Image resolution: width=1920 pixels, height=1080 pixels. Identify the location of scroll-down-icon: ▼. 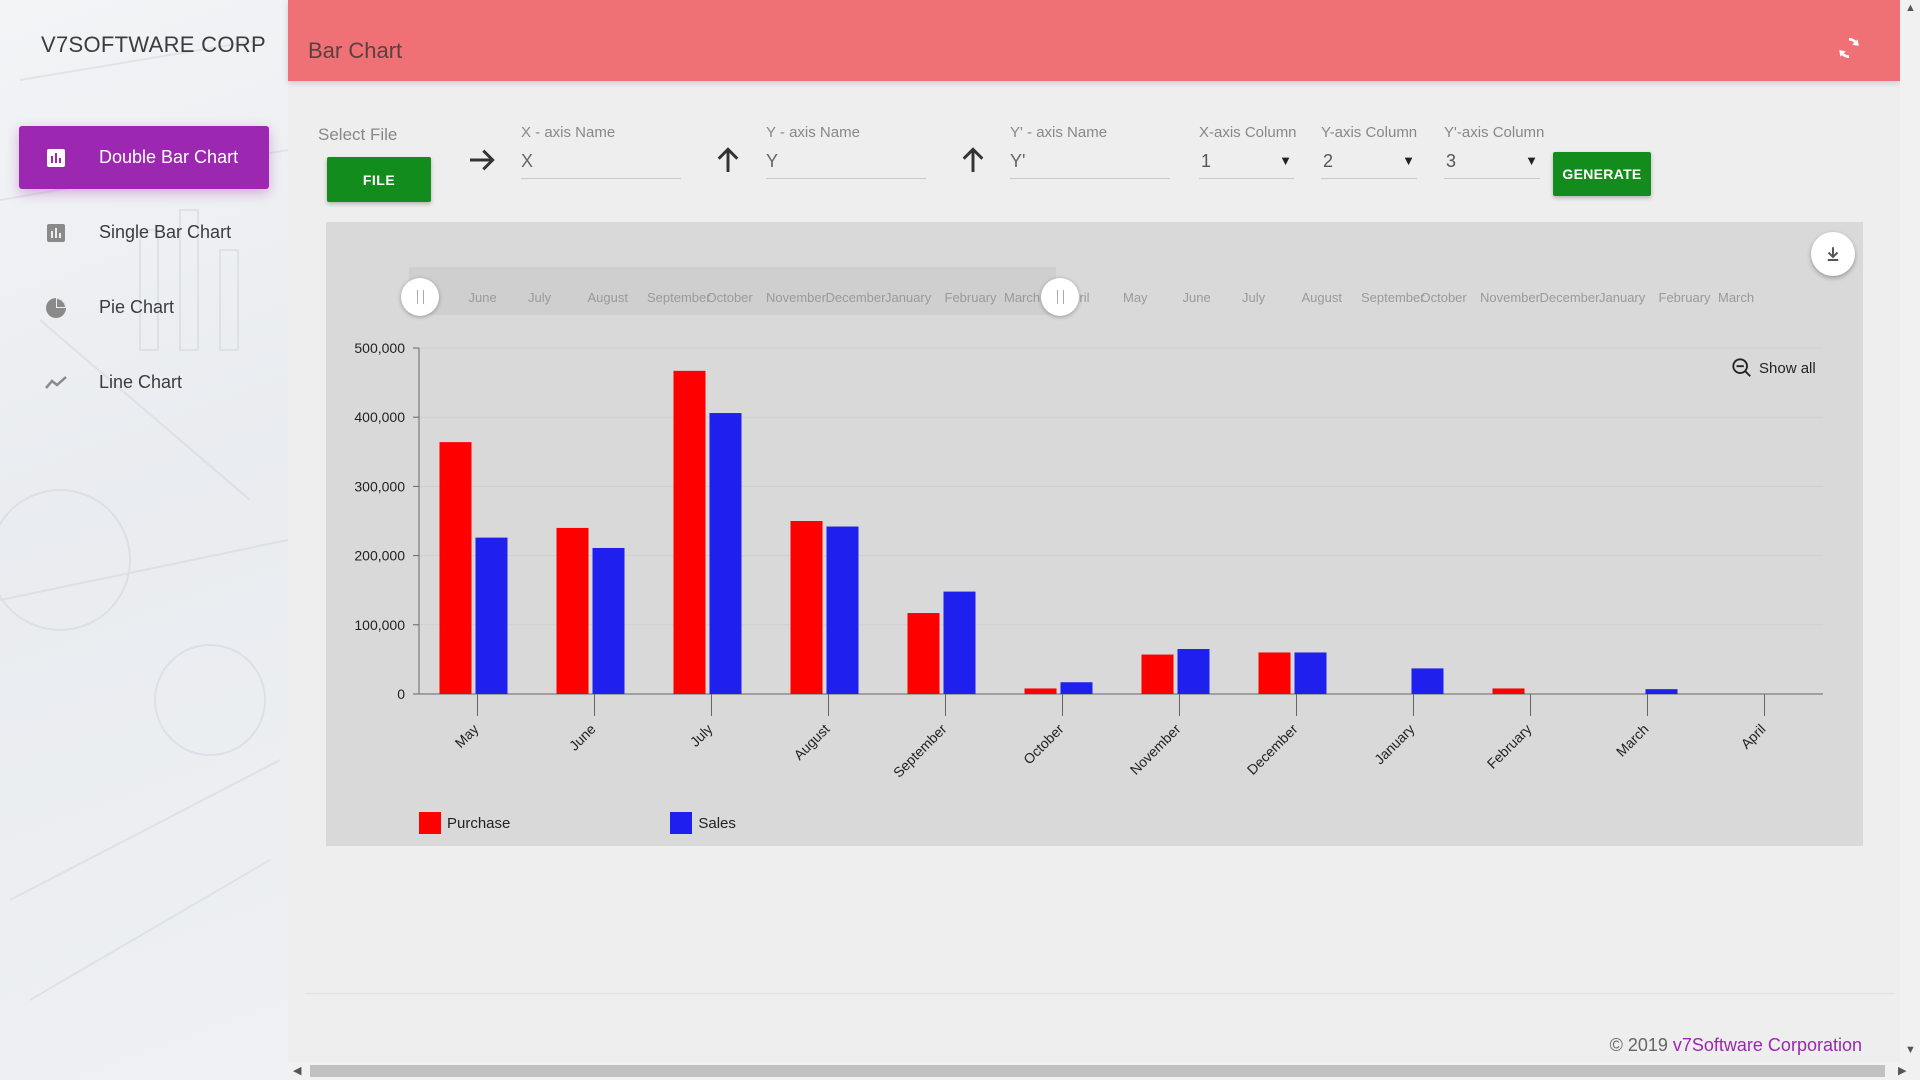
(1910, 1050).